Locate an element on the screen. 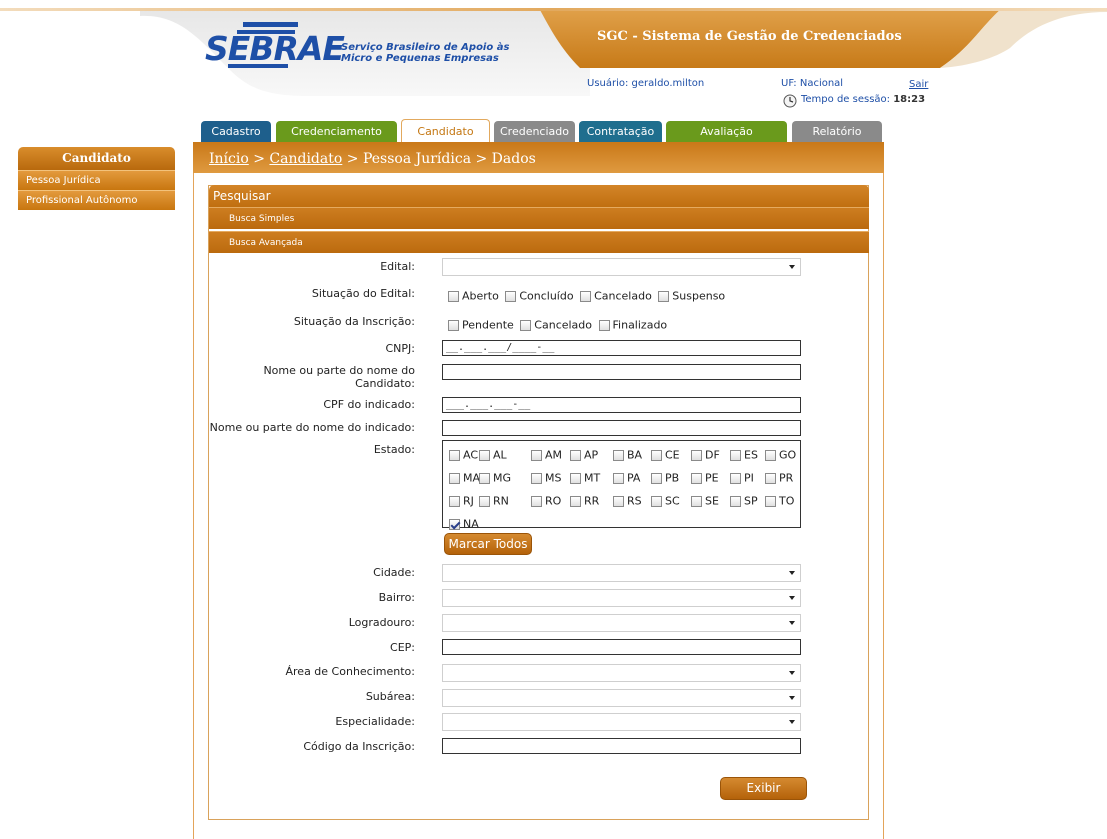 Image resolution: width=1107 pixels, height=839 pixels. cidade-select is located at coordinates (621, 573).